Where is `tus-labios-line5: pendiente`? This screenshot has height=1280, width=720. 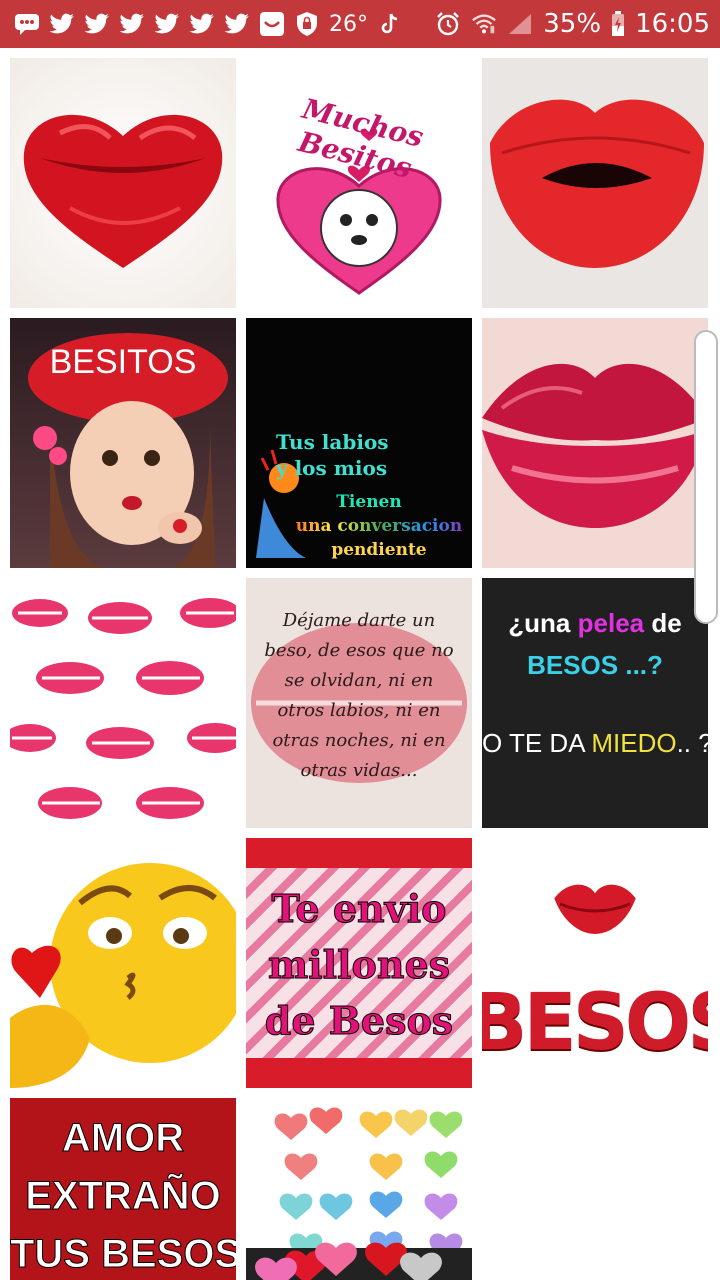 tus-labios-line5: pendiente is located at coordinates (379, 550).